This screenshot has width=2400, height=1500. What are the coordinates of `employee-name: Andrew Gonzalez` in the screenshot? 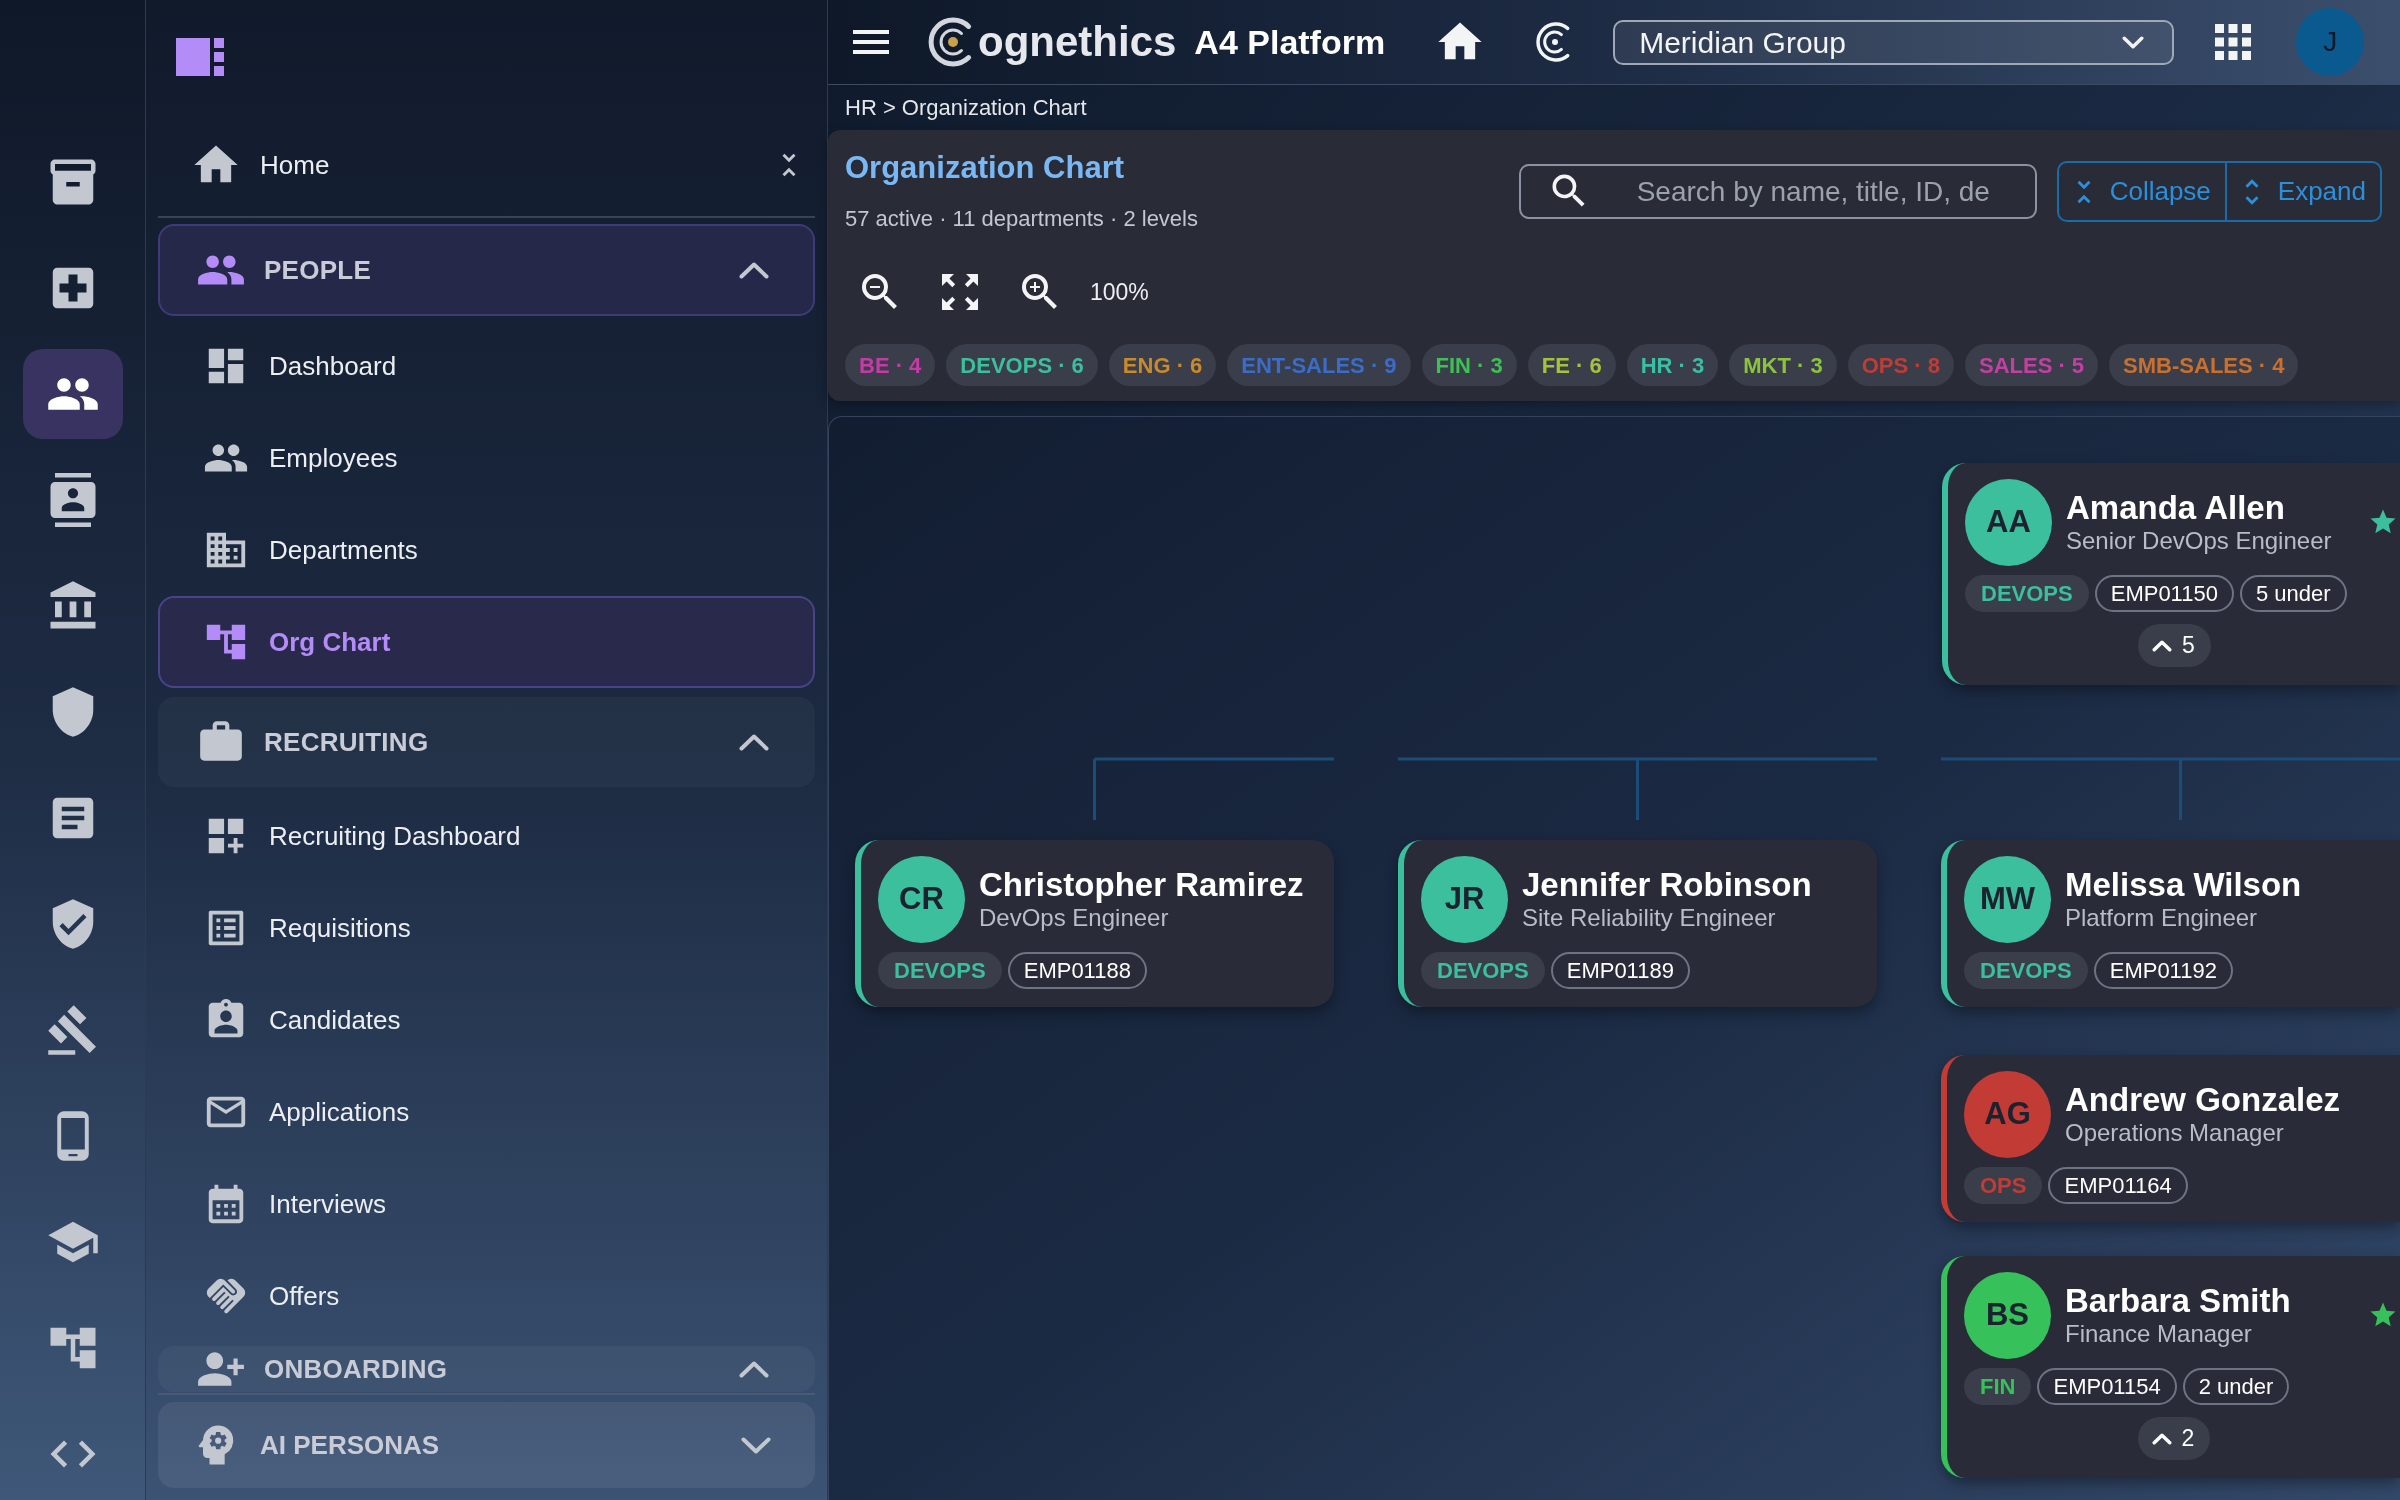 It's located at (2203, 1099).